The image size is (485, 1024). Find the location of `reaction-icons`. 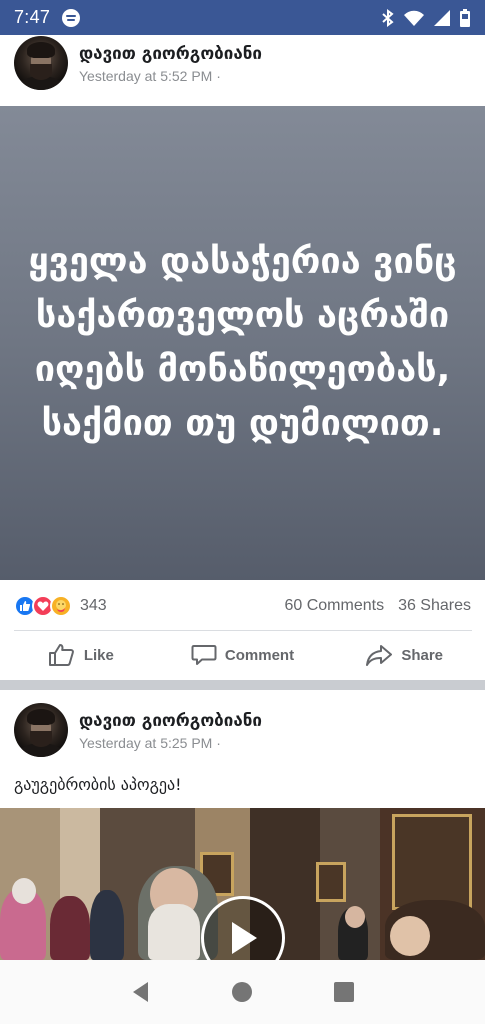

reaction-icons is located at coordinates (43, 606).